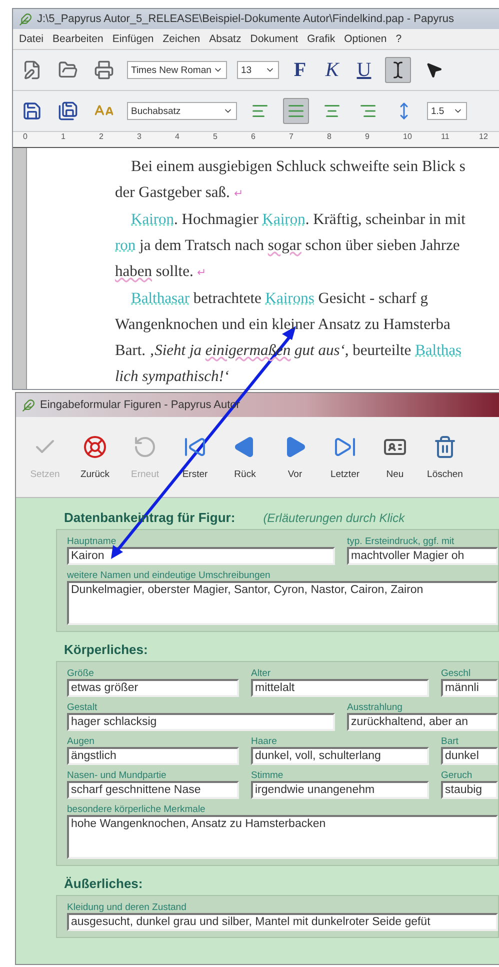  What do you see at coordinates (375, 707) in the screenshot?
I see `field-label: Ausstrahlung` at bounding box center [375, 707].